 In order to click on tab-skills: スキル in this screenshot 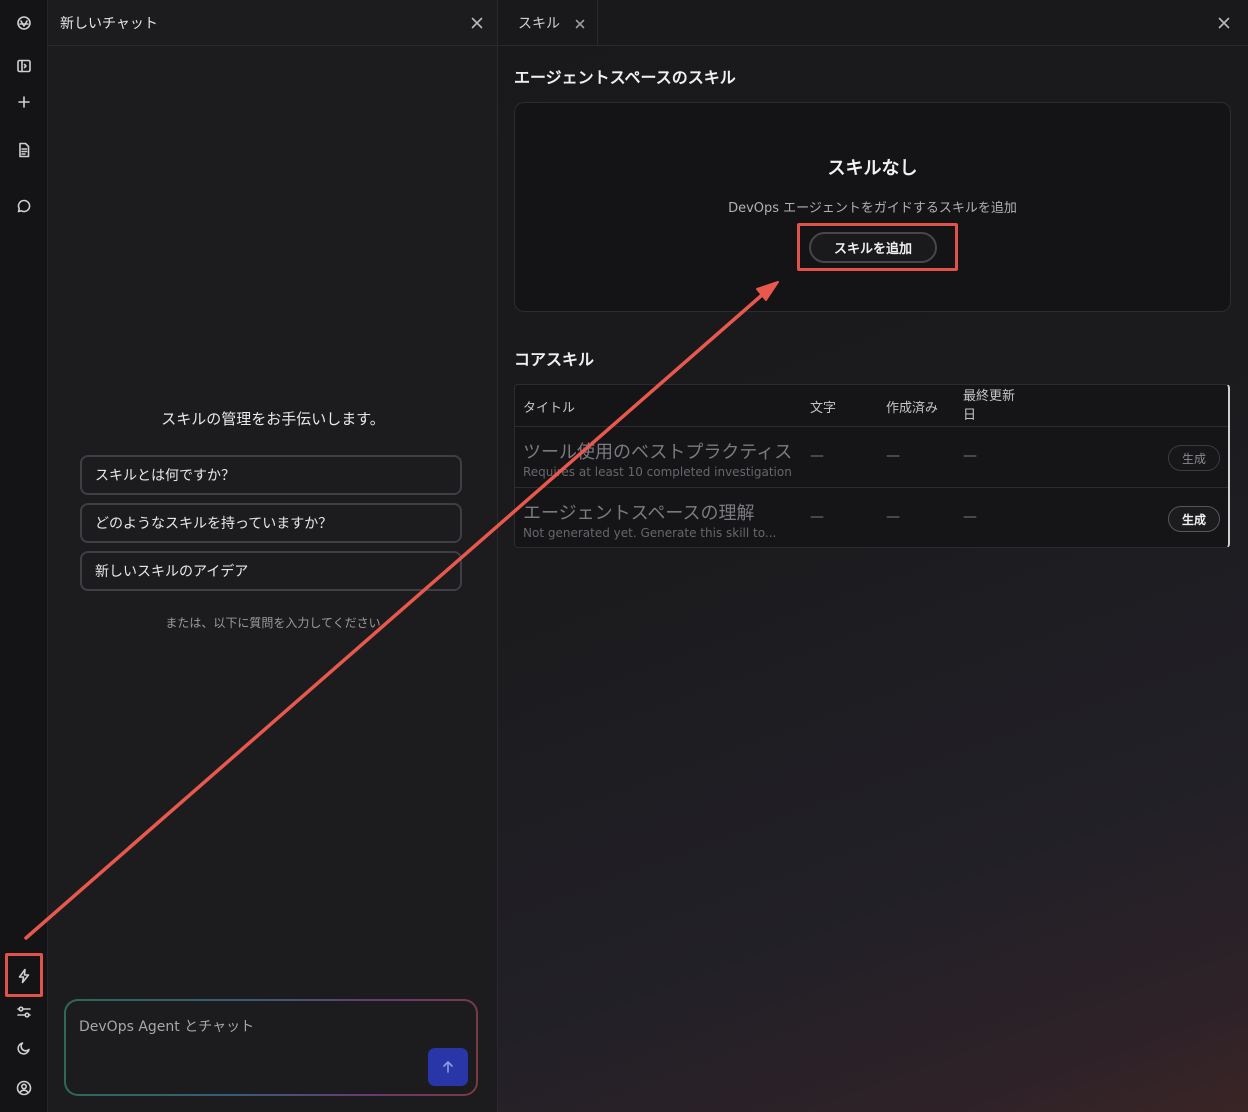, I will do `click(548, 23)`.